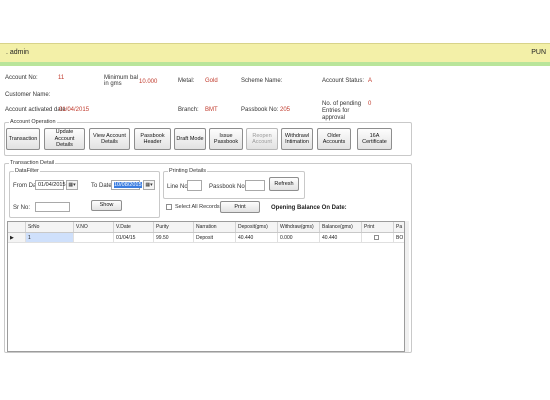  Describe the element at coordinates (257, 227) in the screenshot. I see `col-header-deposit: Deposit(gms)` at that location.